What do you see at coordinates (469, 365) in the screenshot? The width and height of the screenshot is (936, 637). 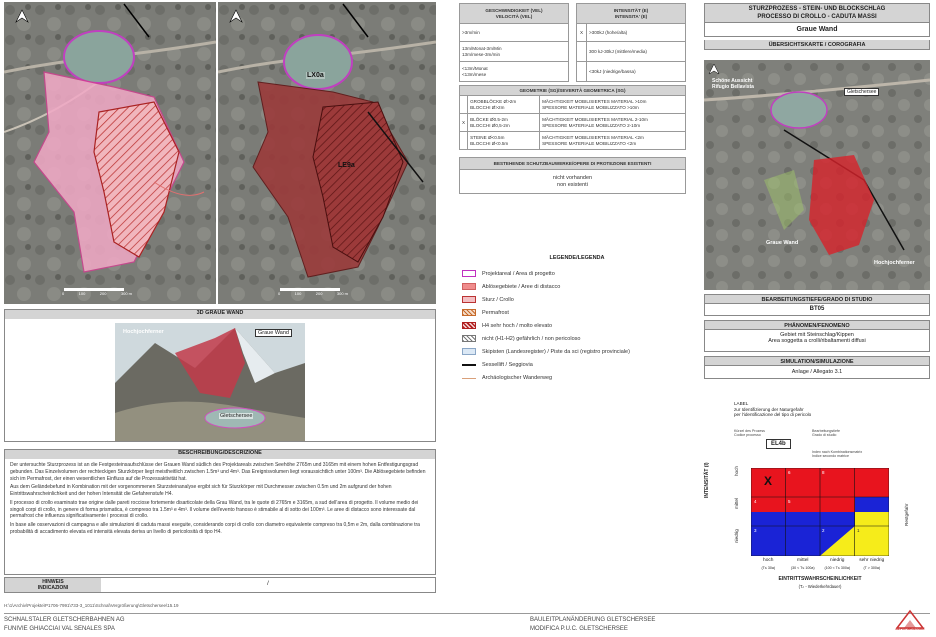 I see `legend-swatch-lift` at bounding box center [469, 365].